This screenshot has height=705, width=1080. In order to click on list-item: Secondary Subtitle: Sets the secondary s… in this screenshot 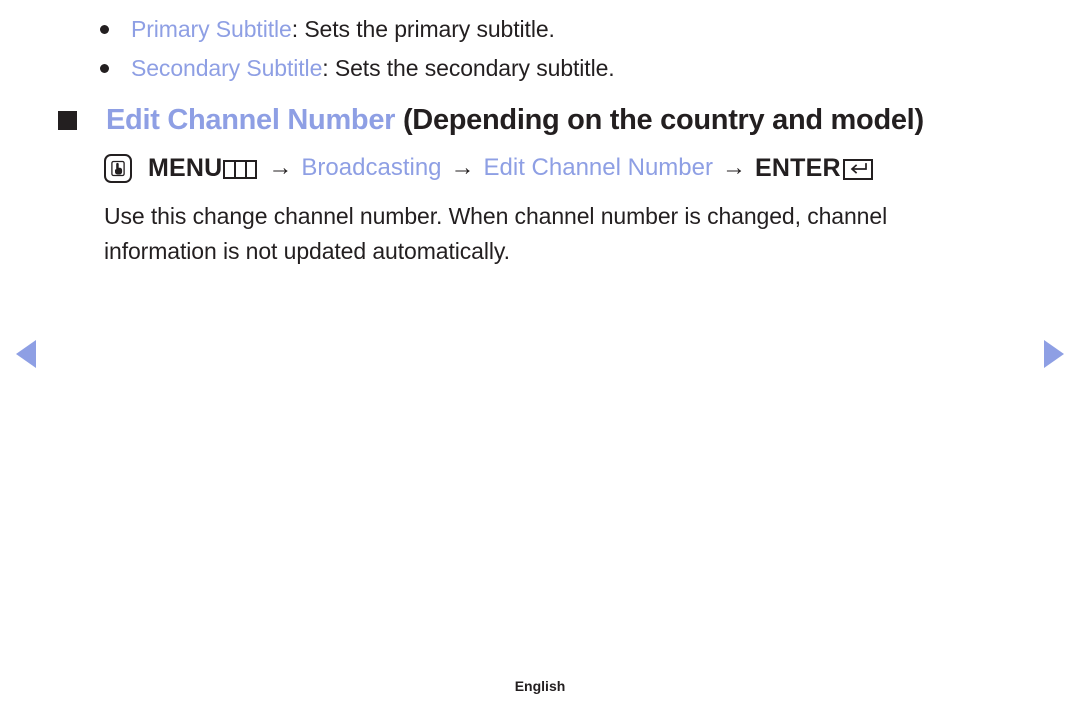, I will do `click(550, 68)`.